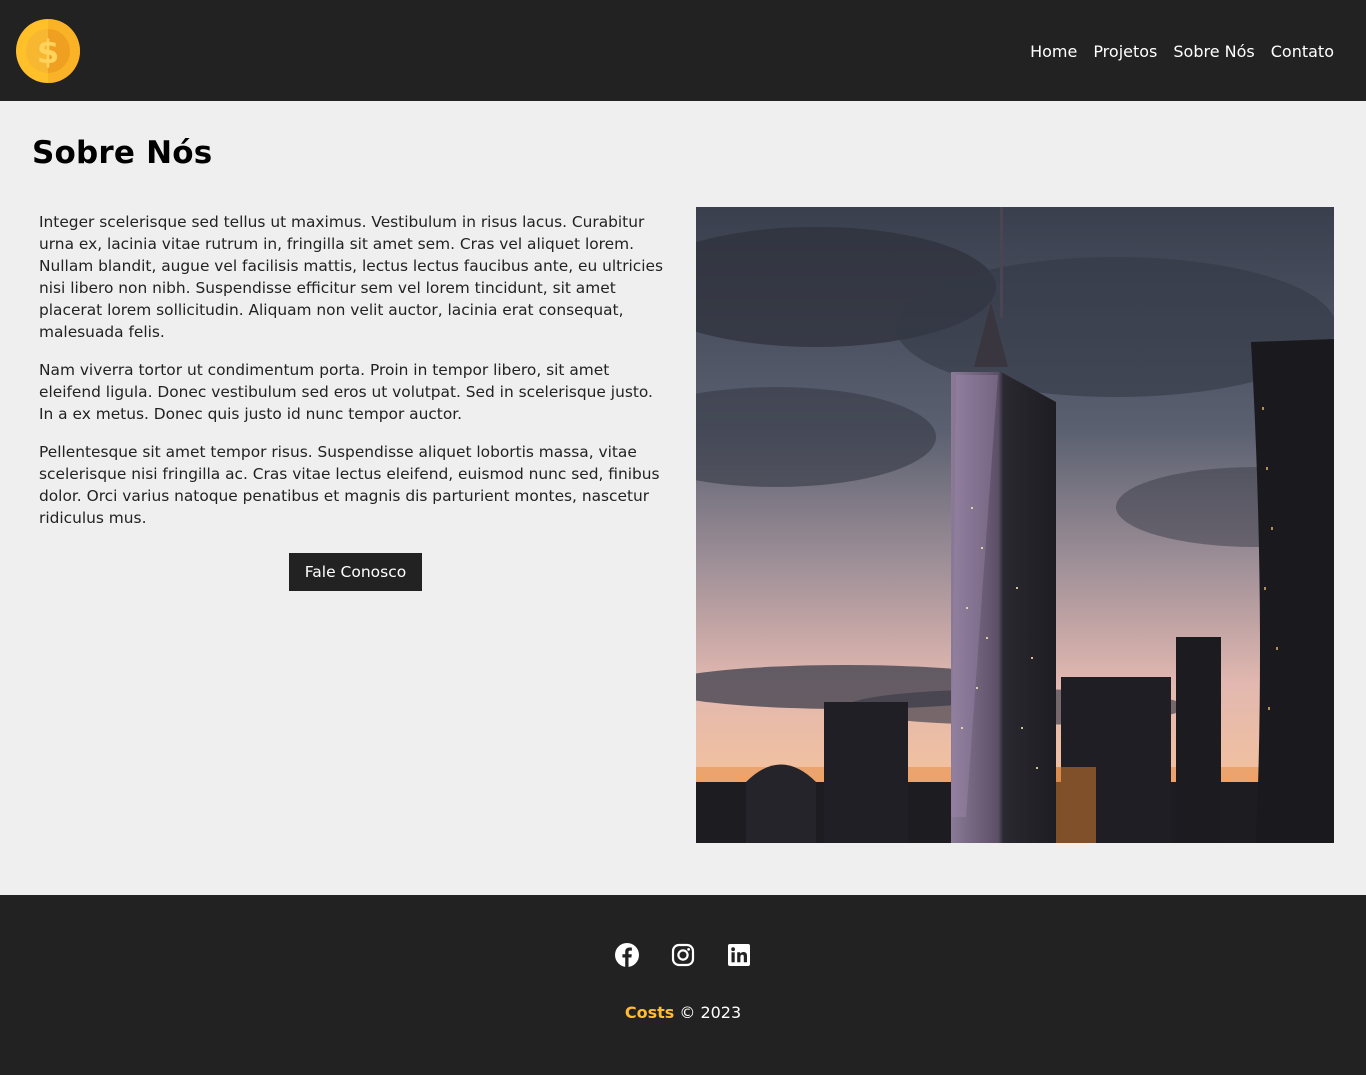  What do you see at coordinates (649, 1012) in the screenshot?
I see `brand-name: Costs` at bounding box center [649, 1012].